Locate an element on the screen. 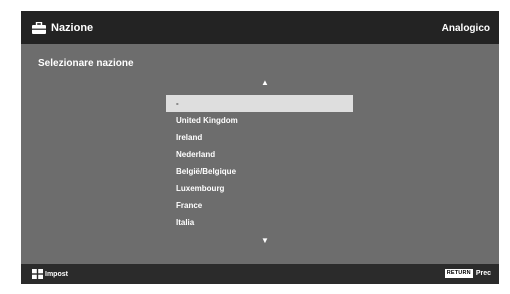 The width and height of the screenshot is (510, 294). list-item: Ireland is located at coordinates (259, 137).